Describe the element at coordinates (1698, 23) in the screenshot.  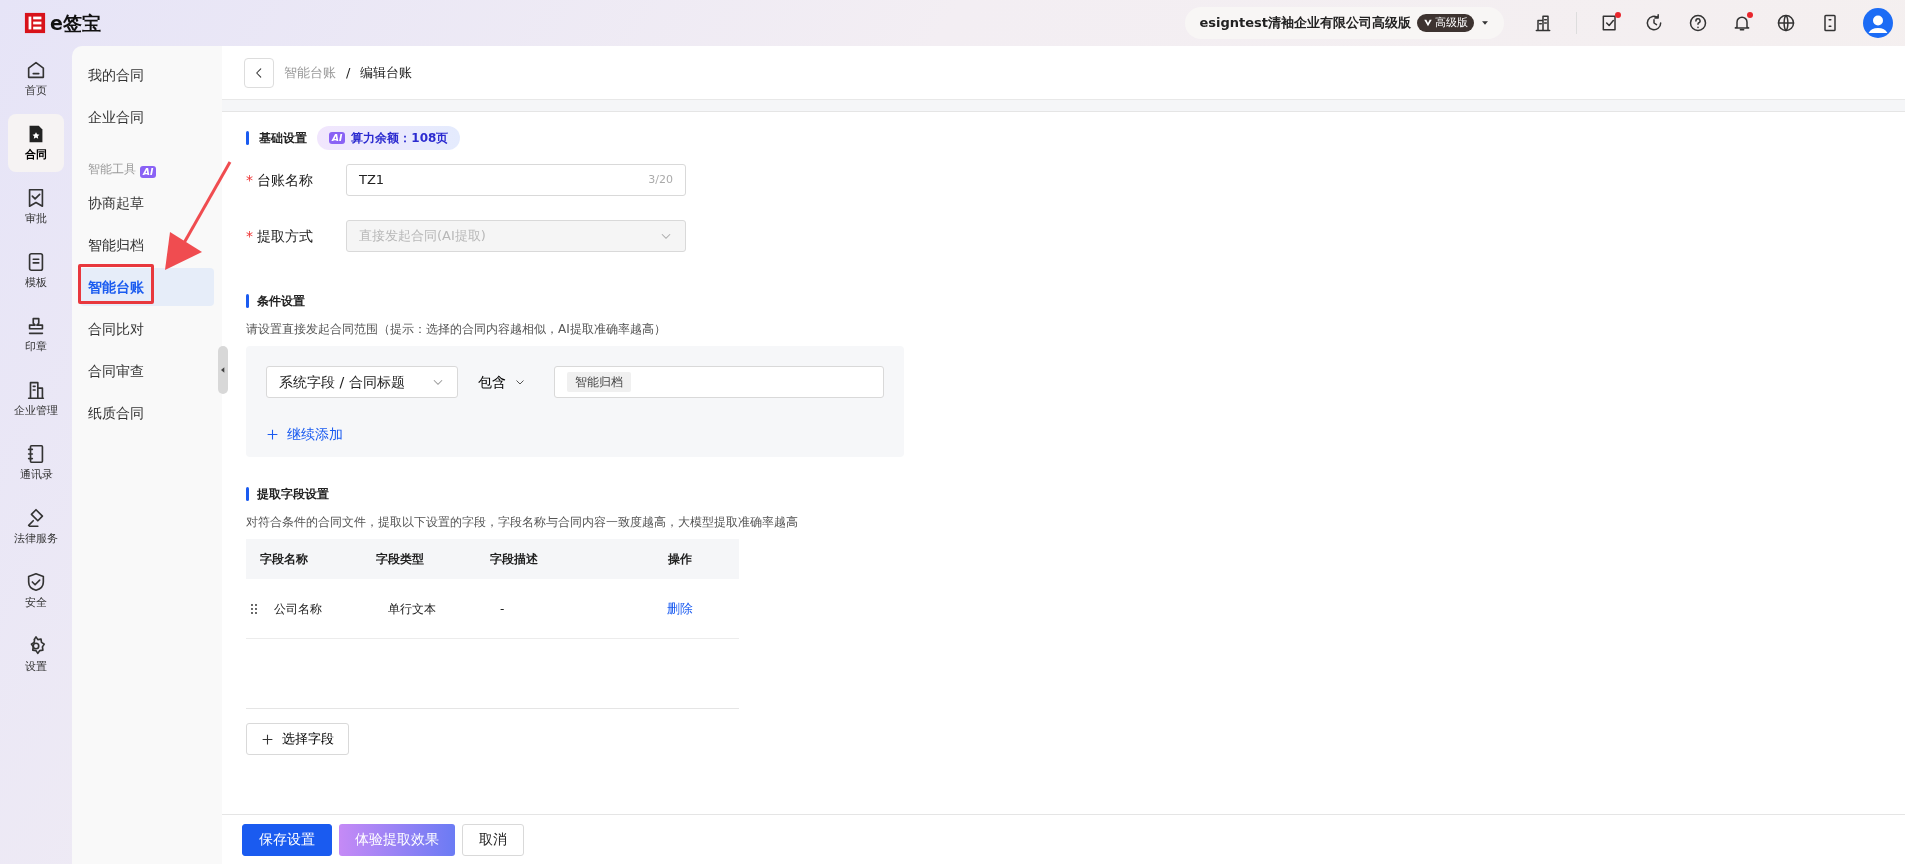
I see `help-icon` at that location.